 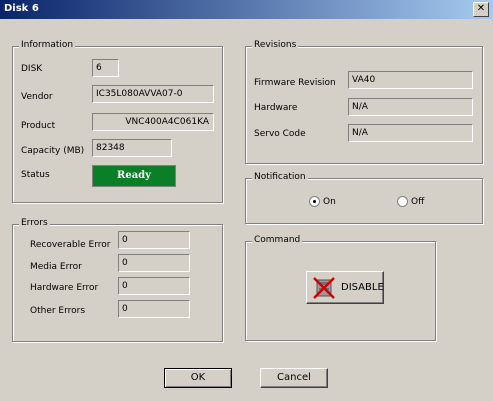 I want to click on servo-code-field: N/A, so click(x=410, y=133).